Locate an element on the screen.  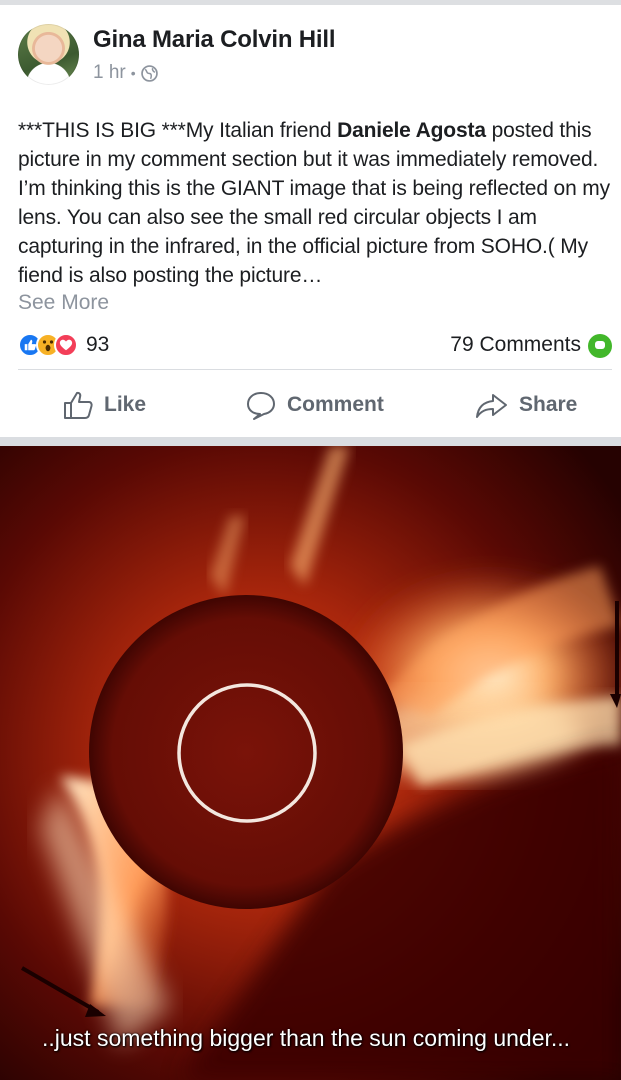
comment-button: Comment is located at coordinates (314, 405).